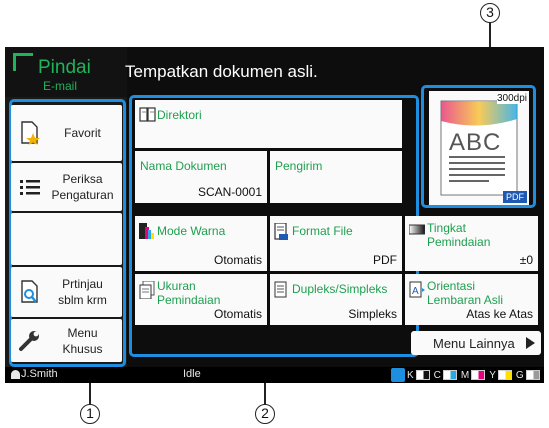 This screenshot has height=428, width=549. What do you see at coordinates (147, 290) in the screenshot?
I see `scan-size-icon` at bounding box center [147, 290].